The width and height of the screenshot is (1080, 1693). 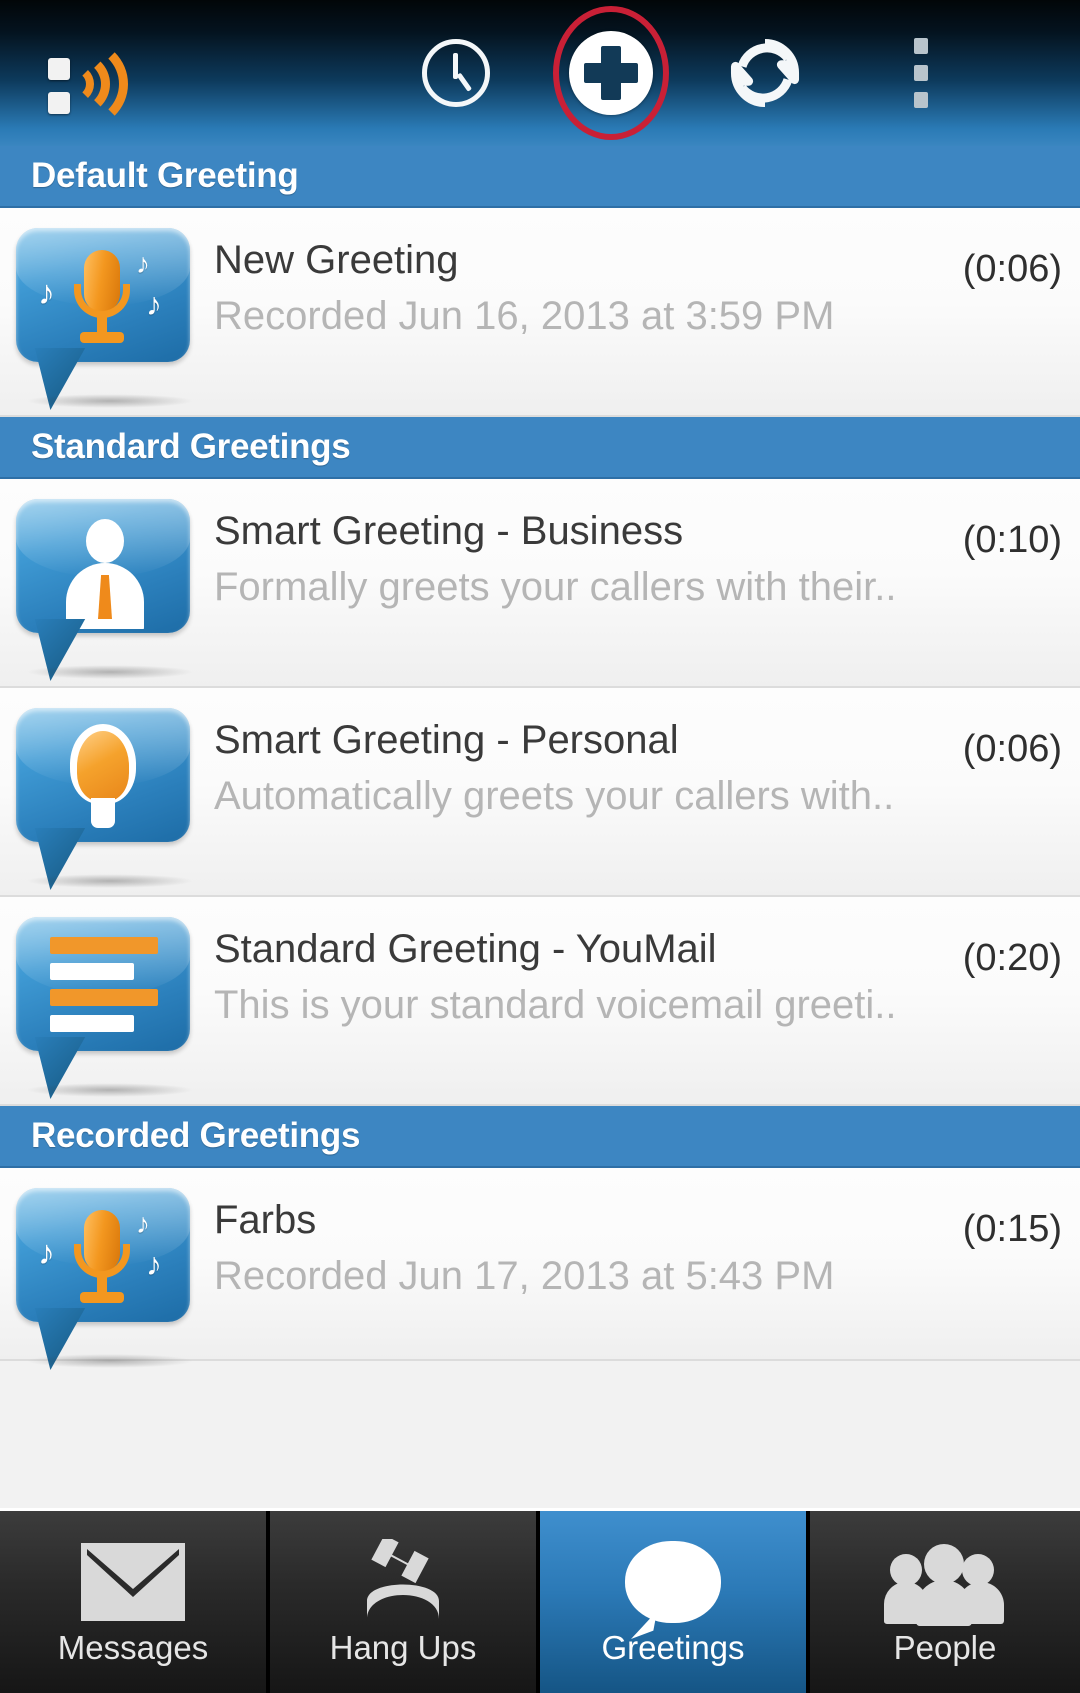 I want to click on tab-messages: Messages, so click(x=135, y=1602).